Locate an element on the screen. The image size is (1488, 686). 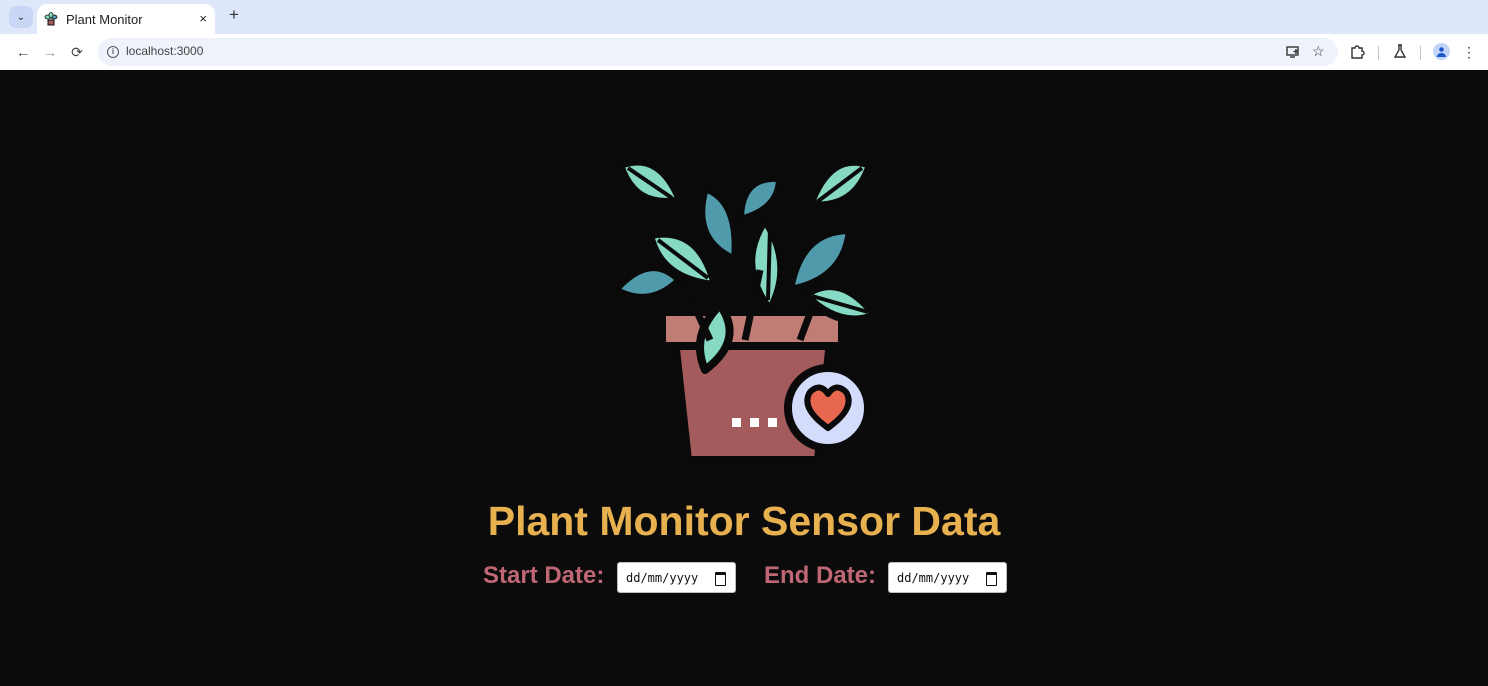
start-date-input: dd/mm/yyyy is located at coordinates (676, 577).